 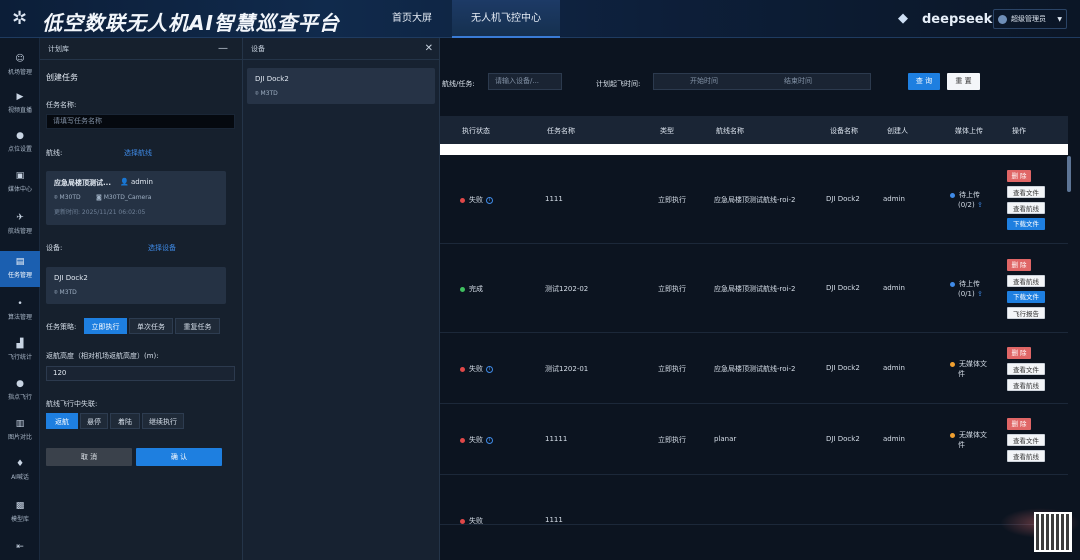 What do you see at coordinates (20, 506) in the screenshot?
I see `model-icon: ▩` at bounding box center [20, 506].